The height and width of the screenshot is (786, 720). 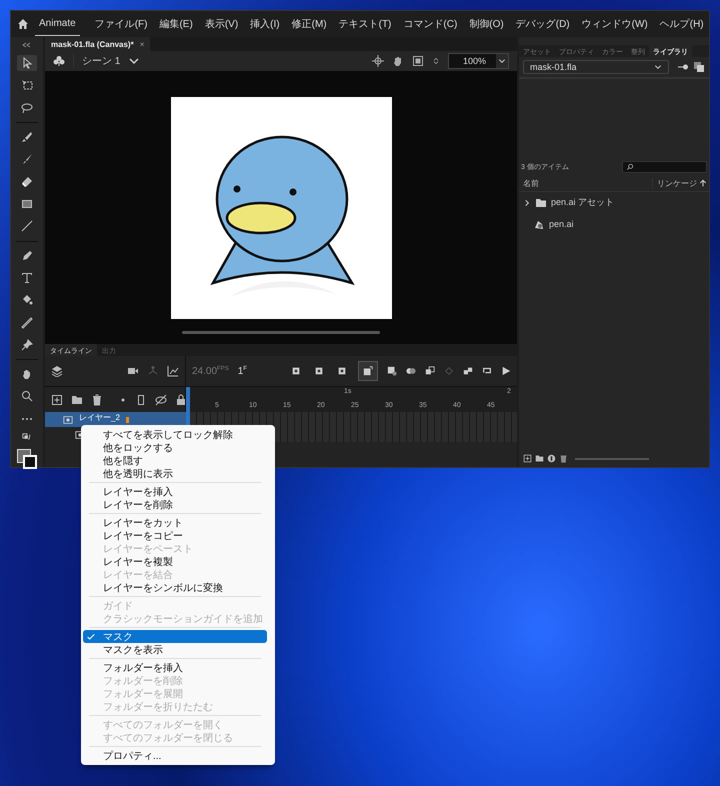 What do you see at coordinates (99, 417) in the screenshot?
I see `layer-name: レイヤー_2` at bounding box center [99, 417].